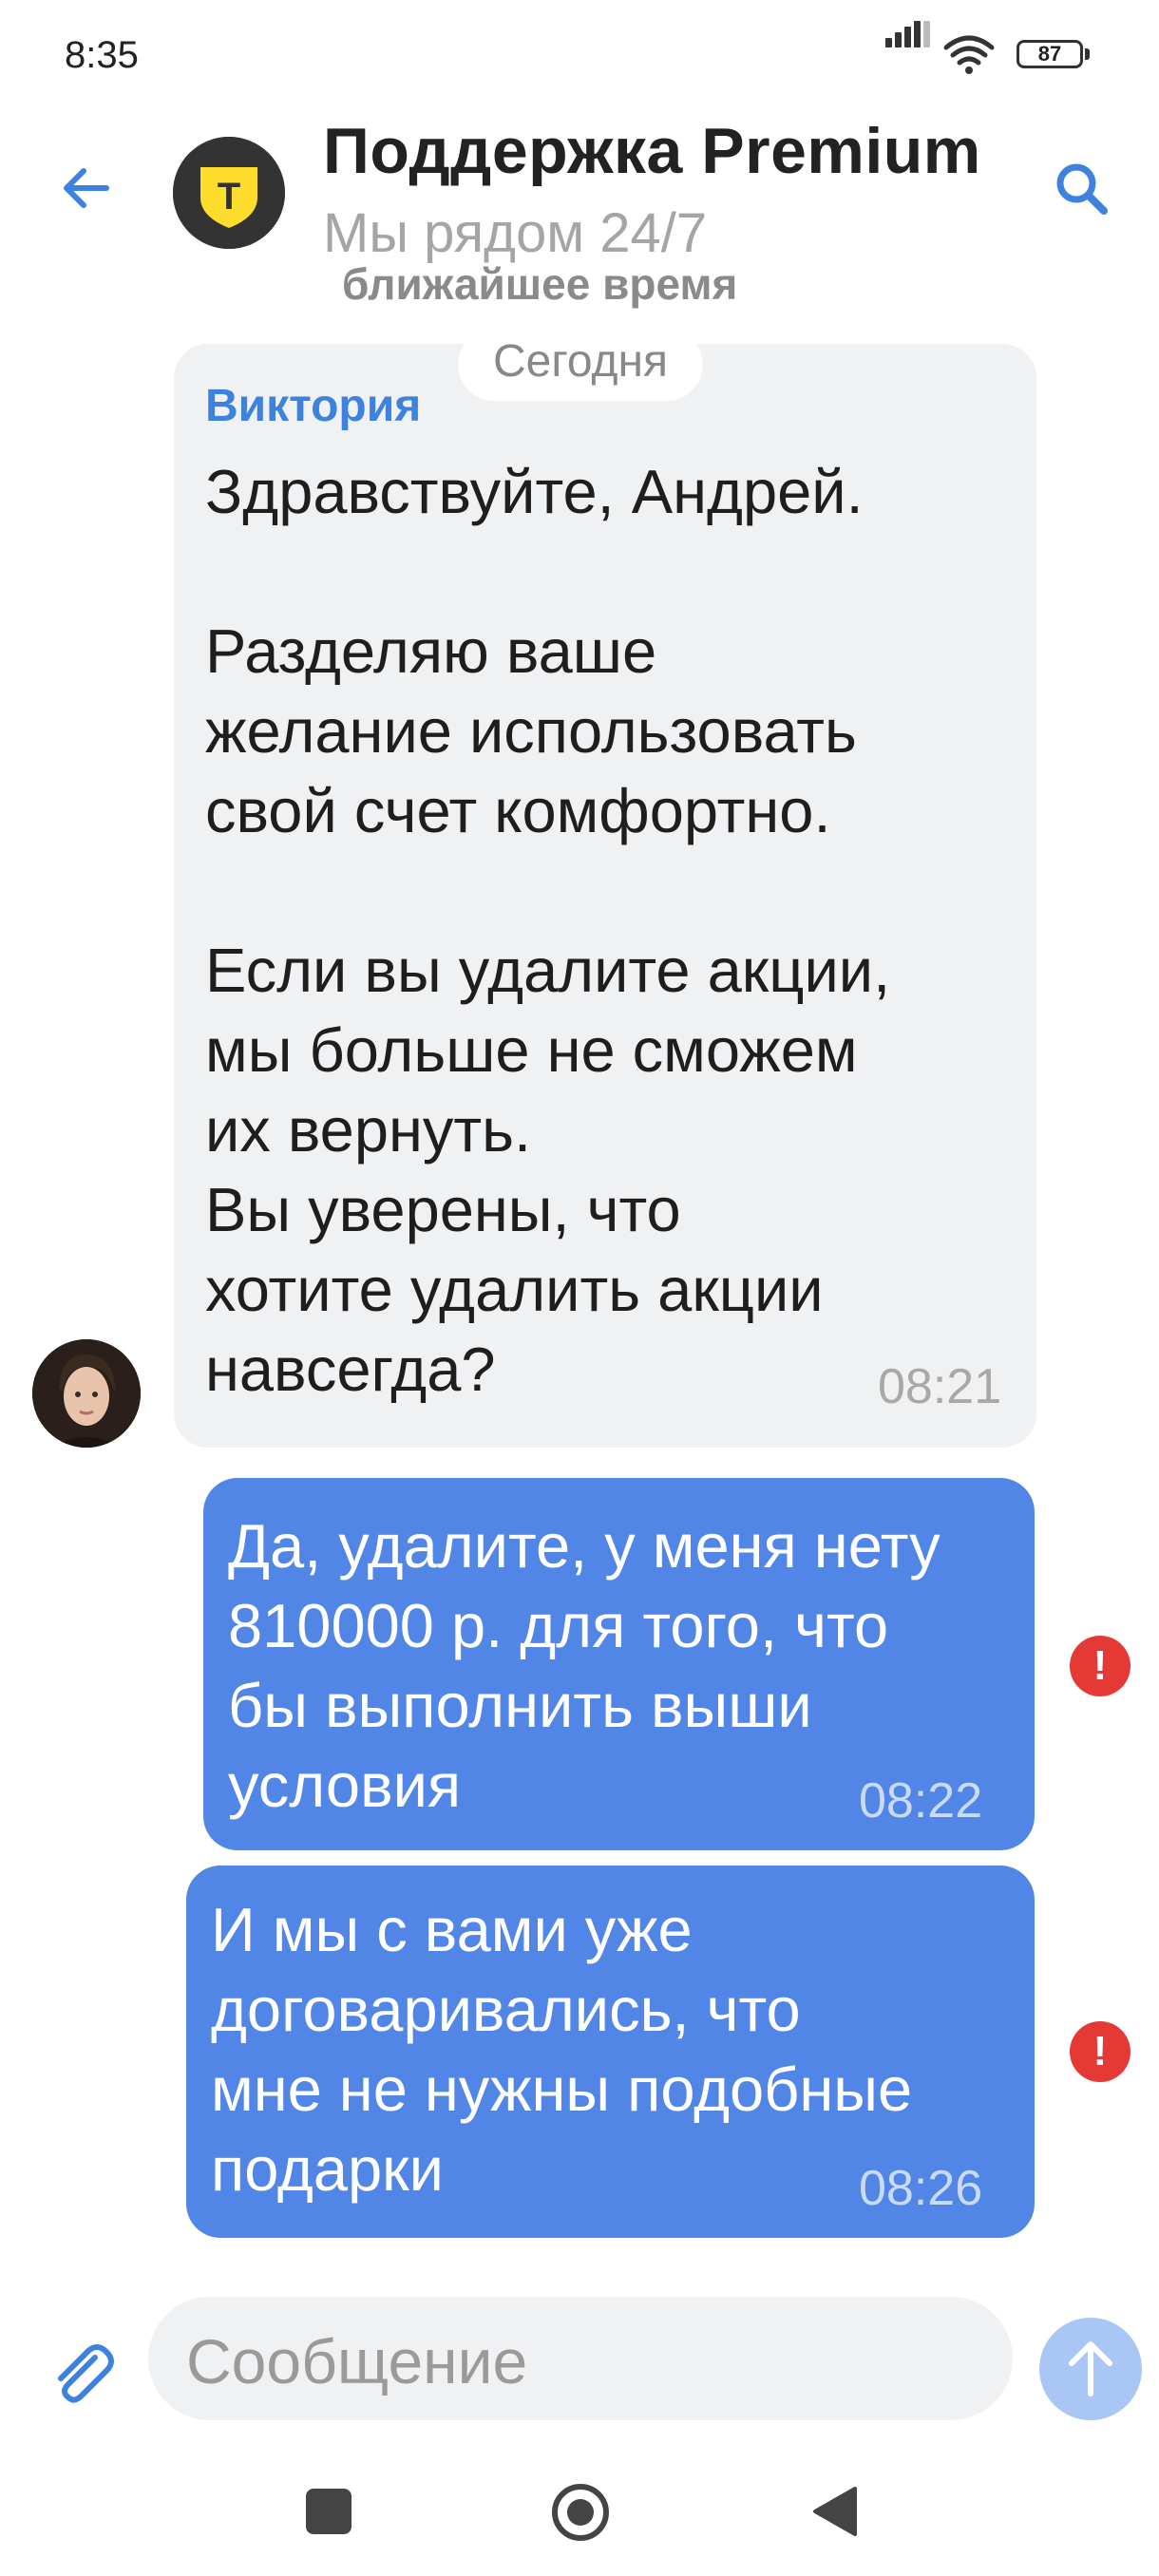 The width and height of the screenshot is (1159, 2576). Describe the element at coordinates (357, 2361) in the screenshot. I see `message-input-placeholder: Сообщение` at that location.